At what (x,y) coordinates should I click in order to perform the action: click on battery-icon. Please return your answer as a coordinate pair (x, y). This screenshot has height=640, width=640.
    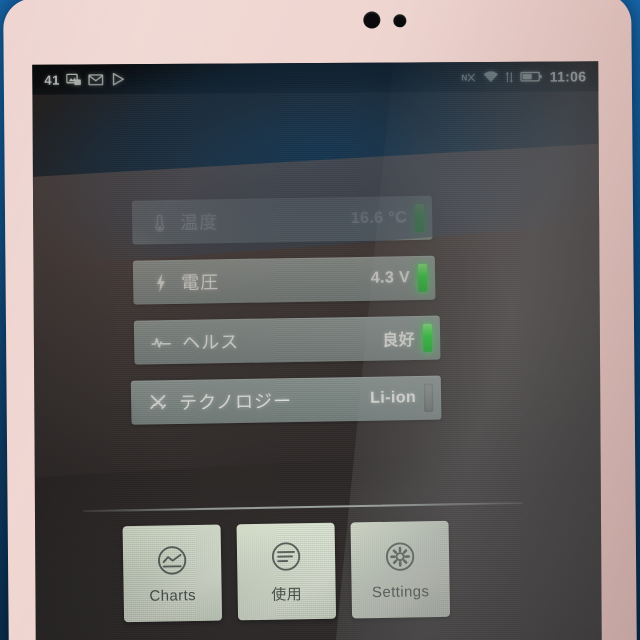
    Looking at the image, I should click on (531, 77).